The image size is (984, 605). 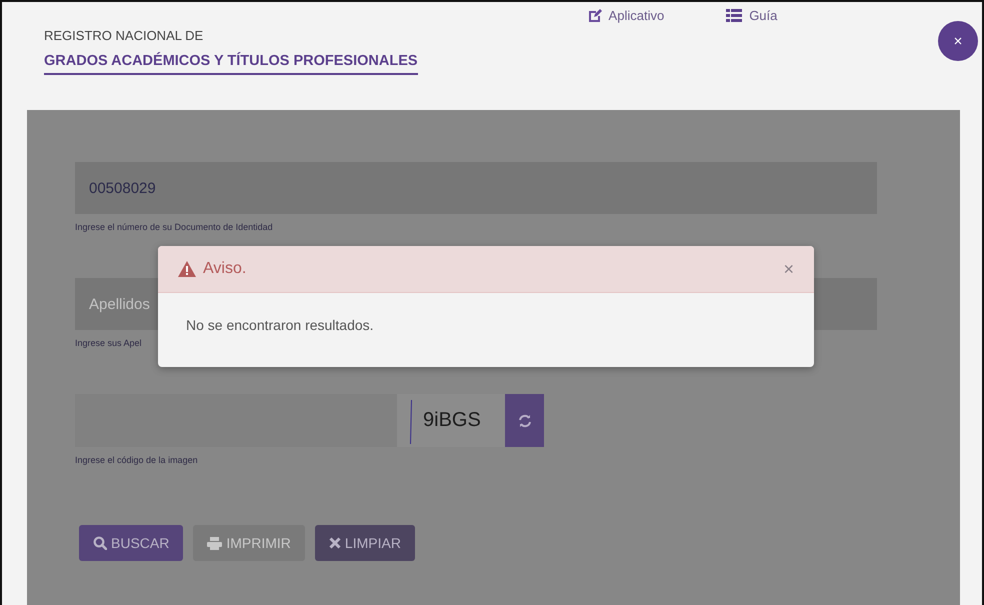 I want to click on refresh-button, so click(x=524, y=420).